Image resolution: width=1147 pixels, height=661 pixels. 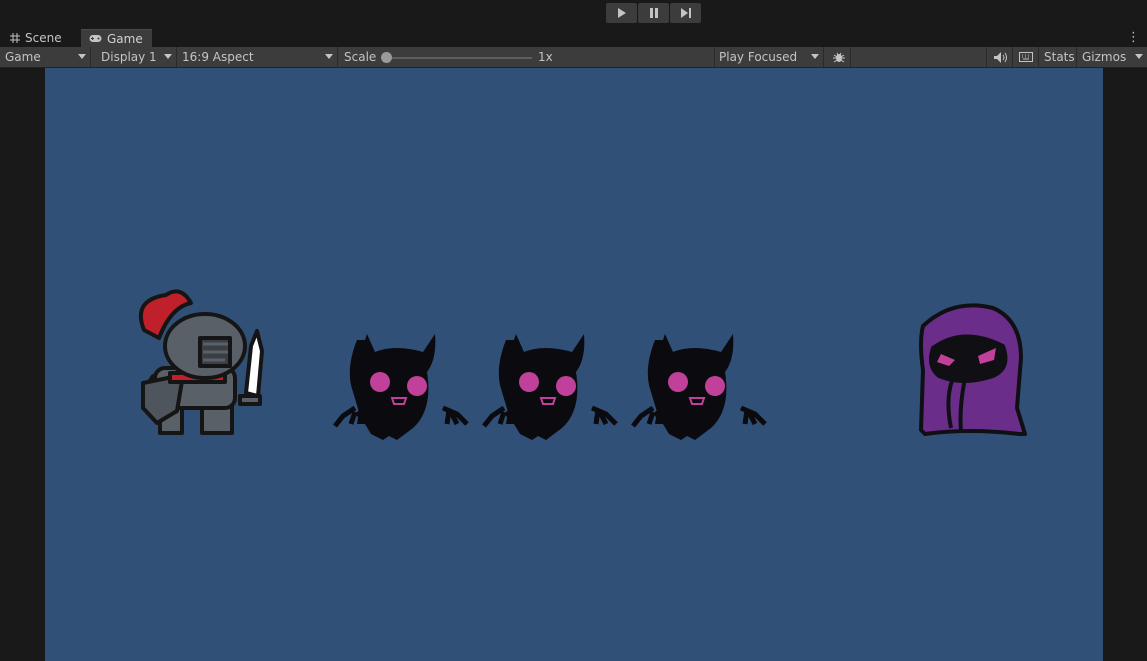 I want to click on knight-sprite, so click(x=201, y=362).